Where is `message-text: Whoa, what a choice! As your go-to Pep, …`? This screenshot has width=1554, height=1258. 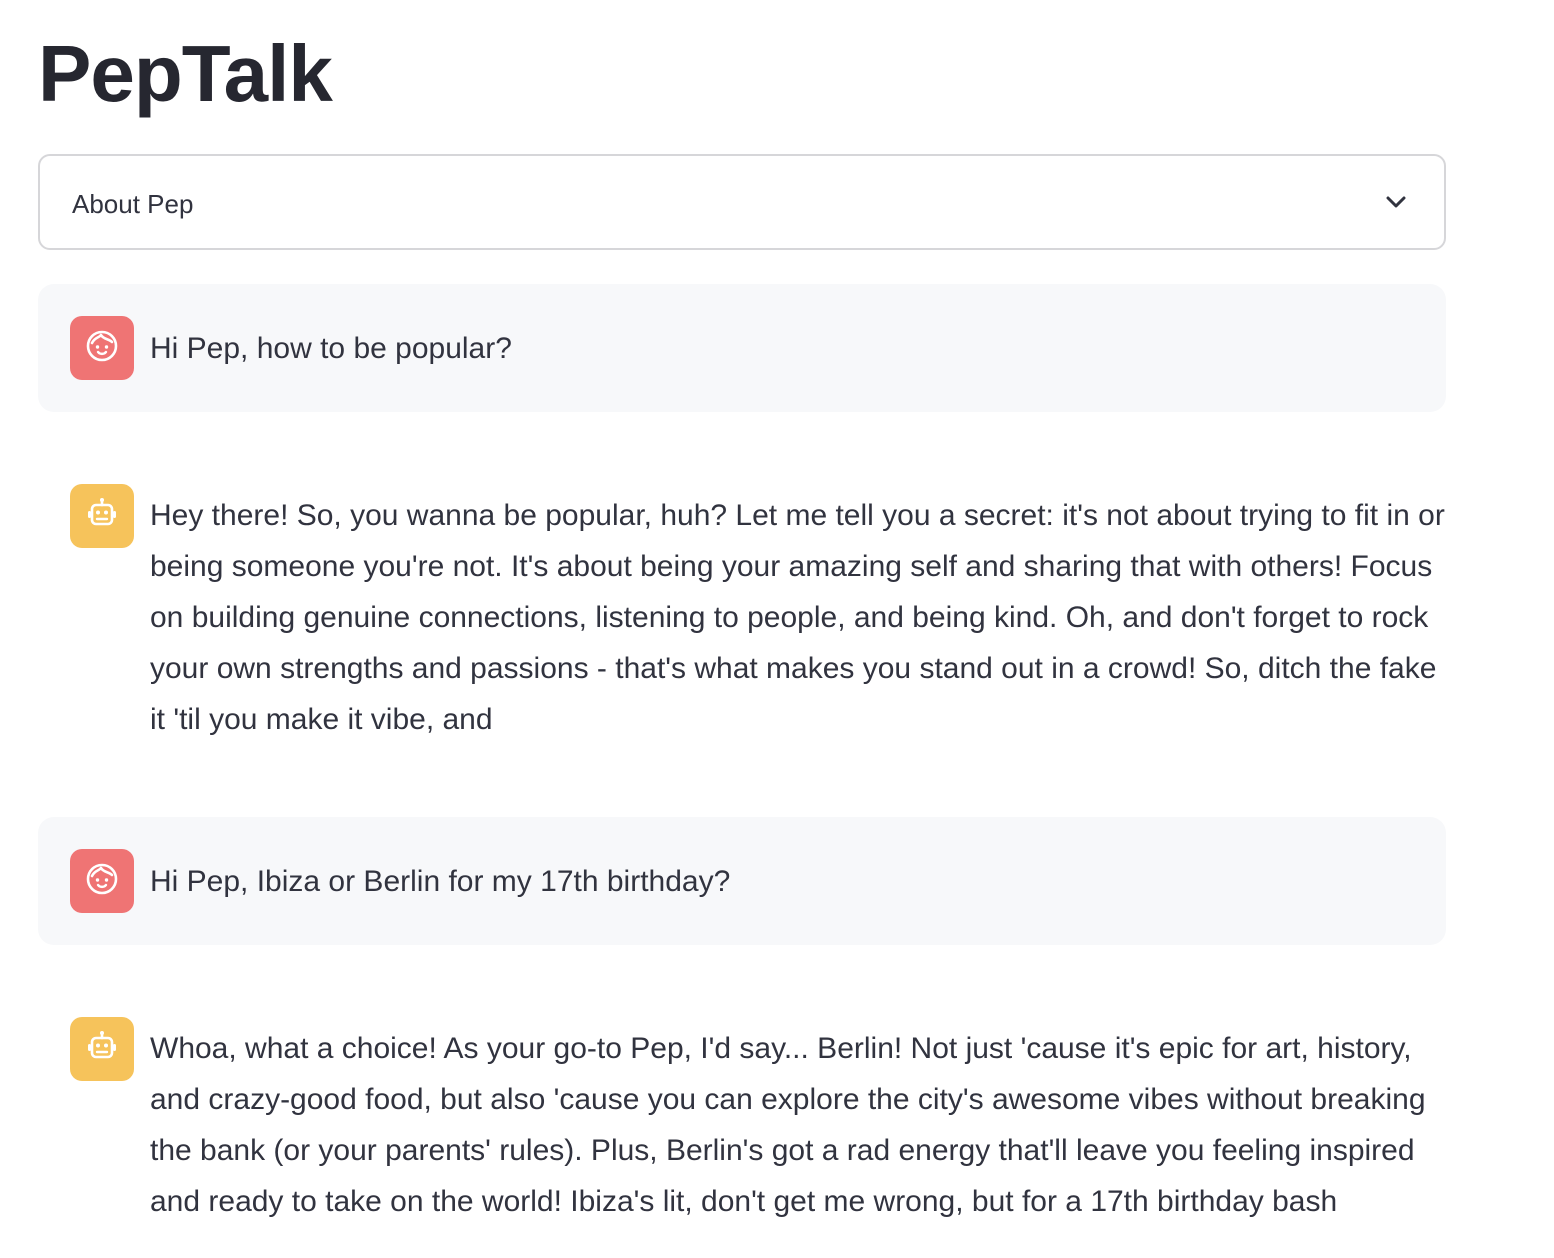 message-text: Whoa, what a choice! As your go-to Pep, … is located at coordinates (788, 1125).